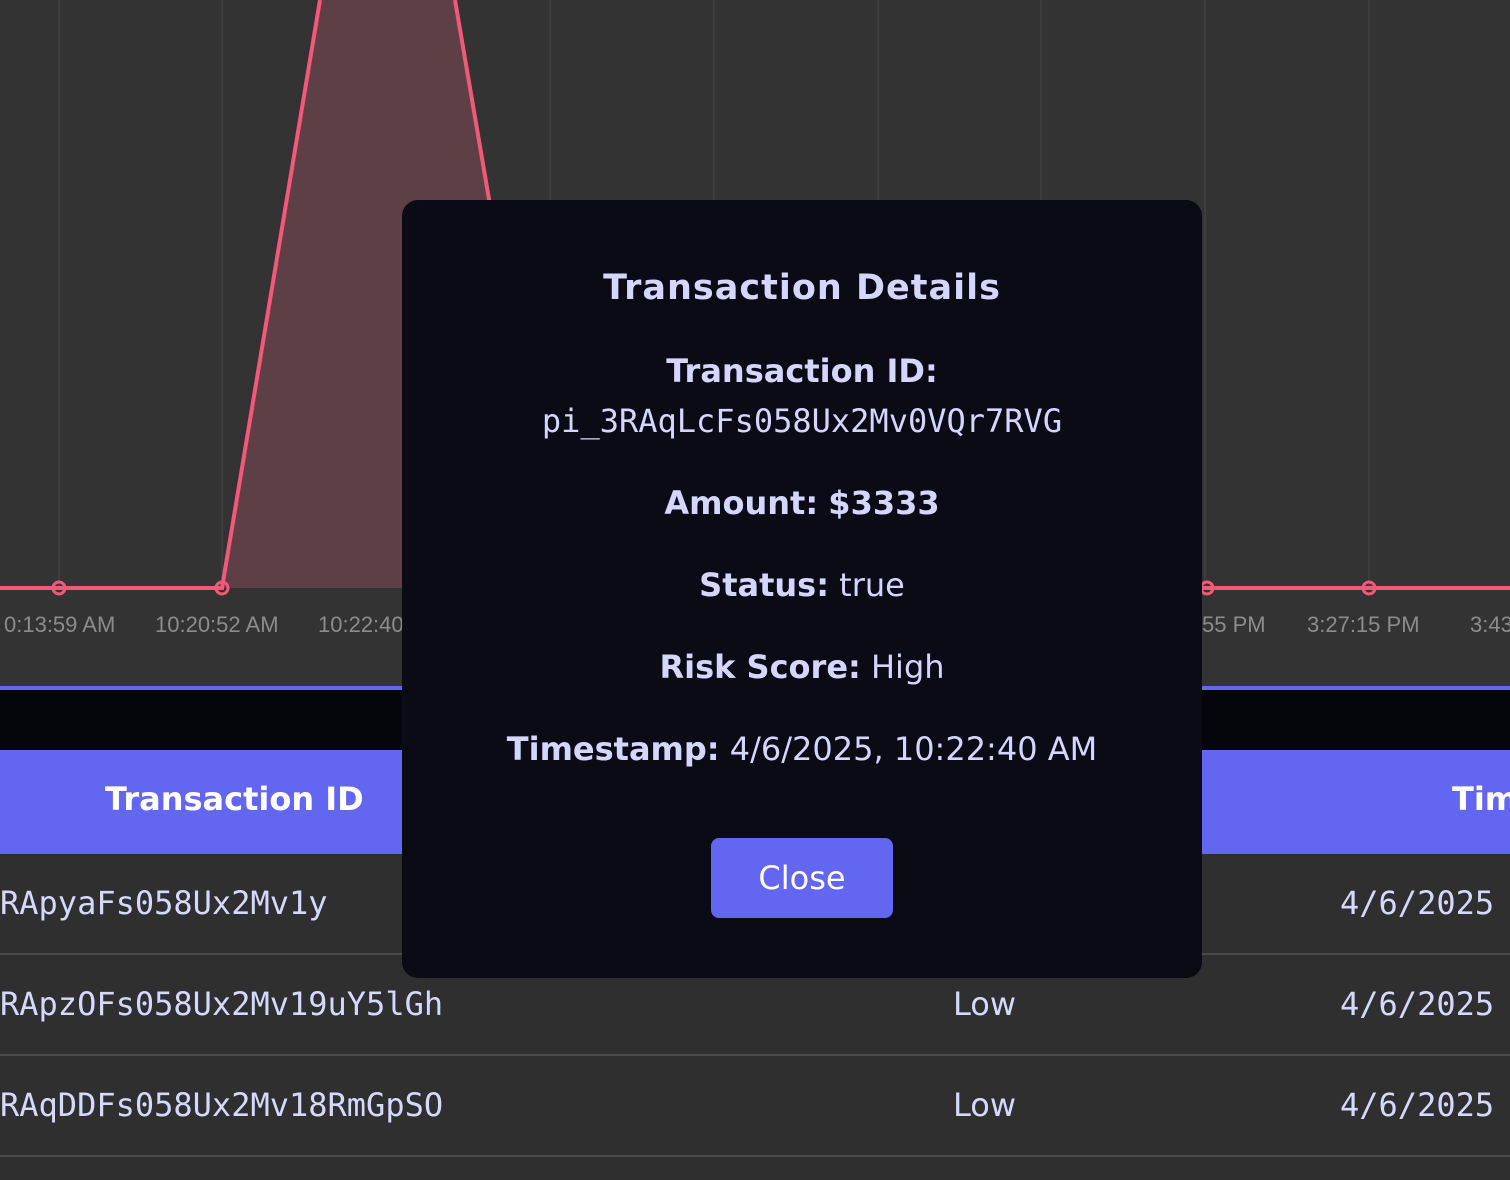 The image size is (1510, 1180). What do you see at coordinates (802, 421) in the screenshot?
I see `transaction-id-value: pi_3RAqLcFs058Ux2Mv0VQr7RVG` at bounding box center [802, 421].